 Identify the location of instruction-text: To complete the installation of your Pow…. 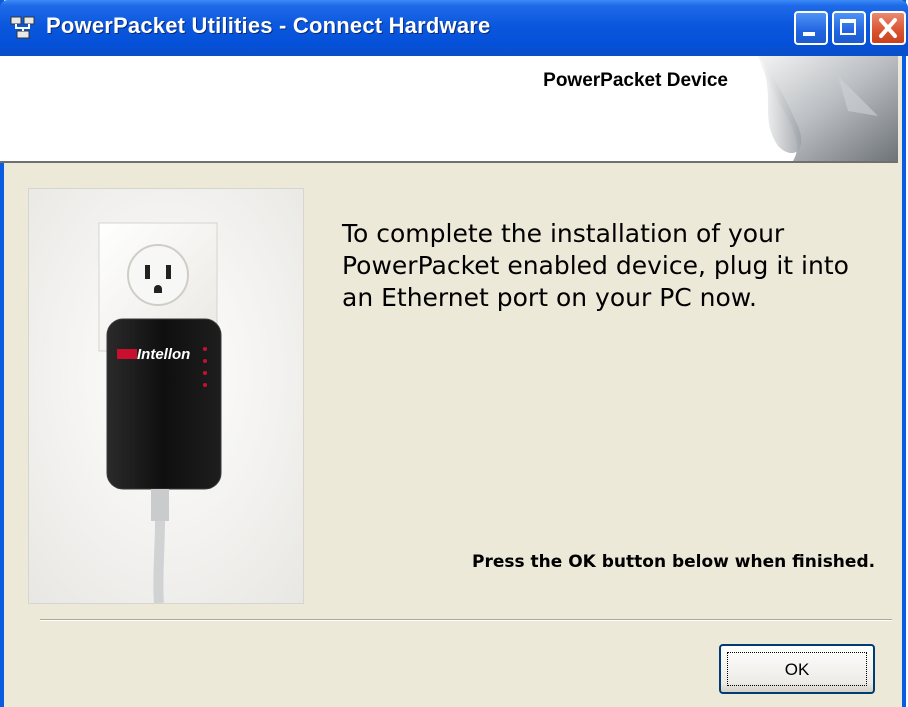
(595, 265).